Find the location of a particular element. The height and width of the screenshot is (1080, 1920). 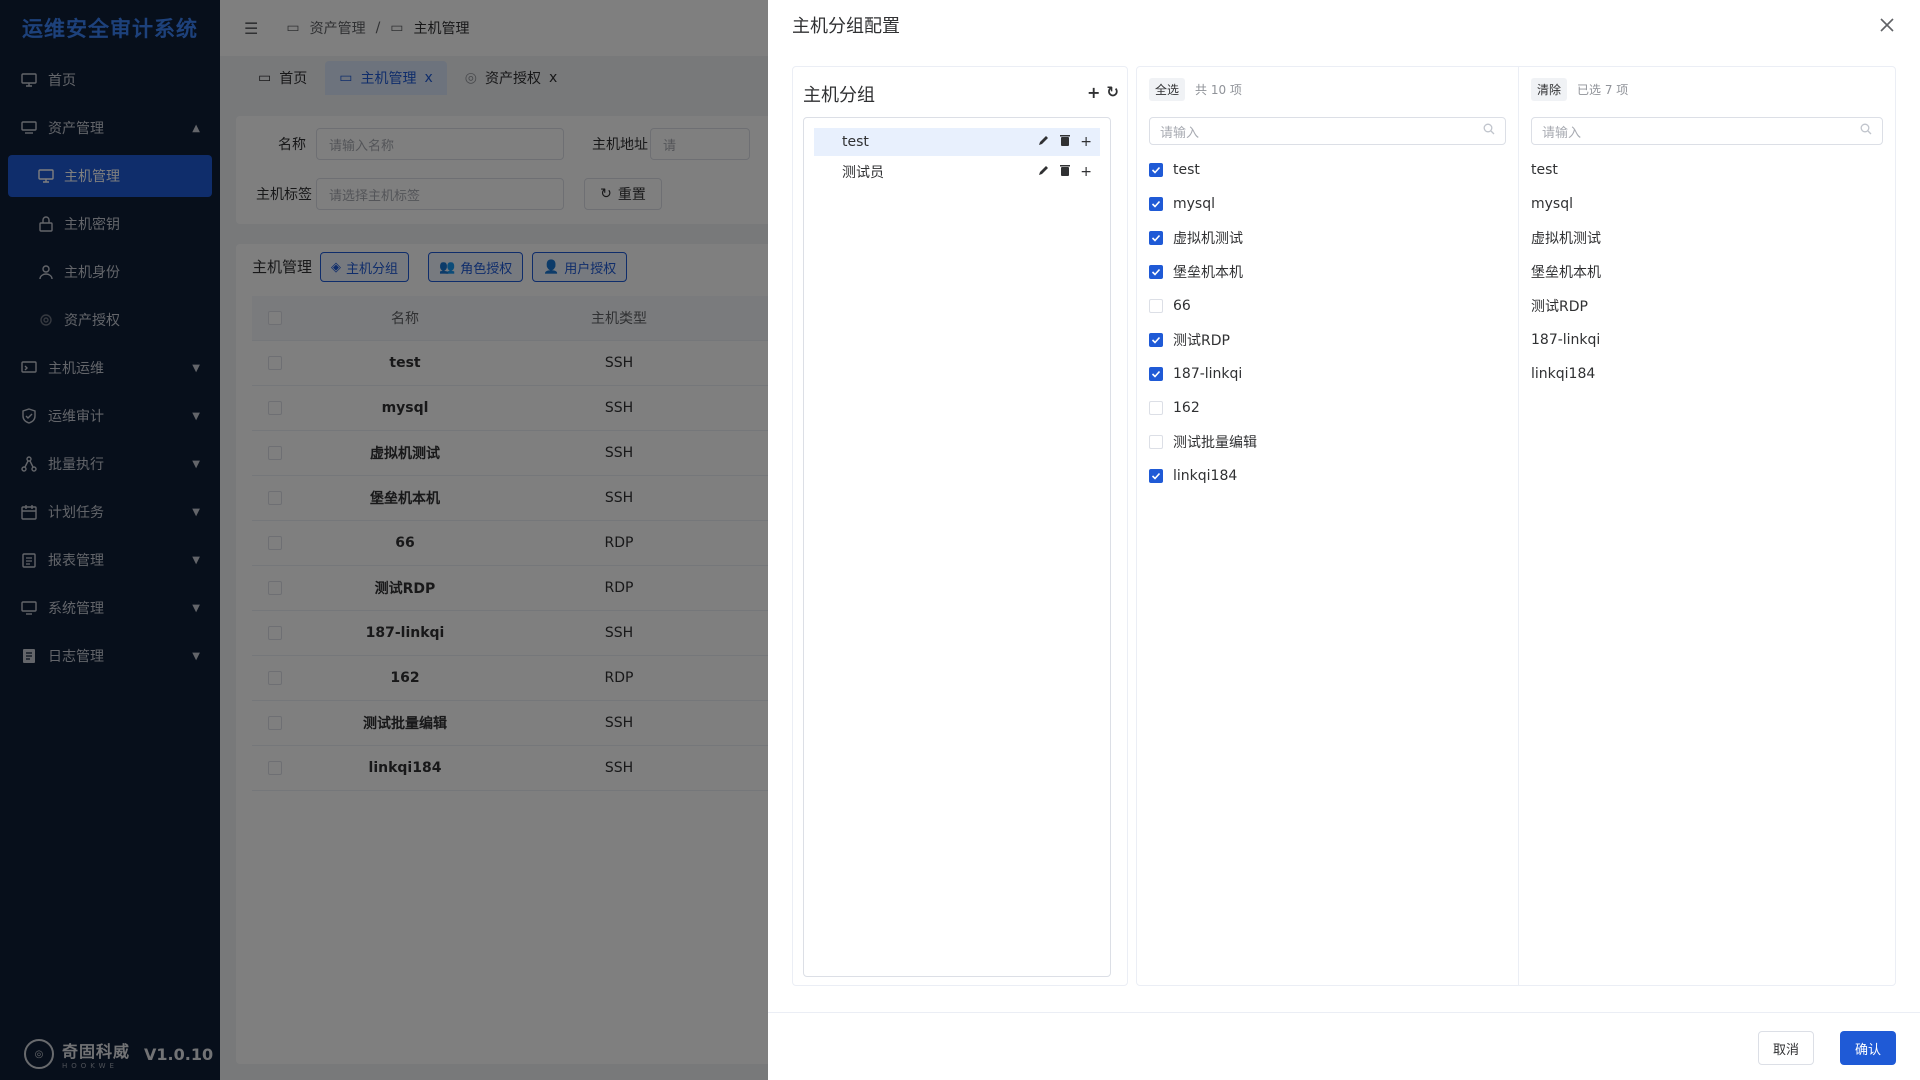

source-list-item: linkqi184 is located at coordinates (1327, 476).